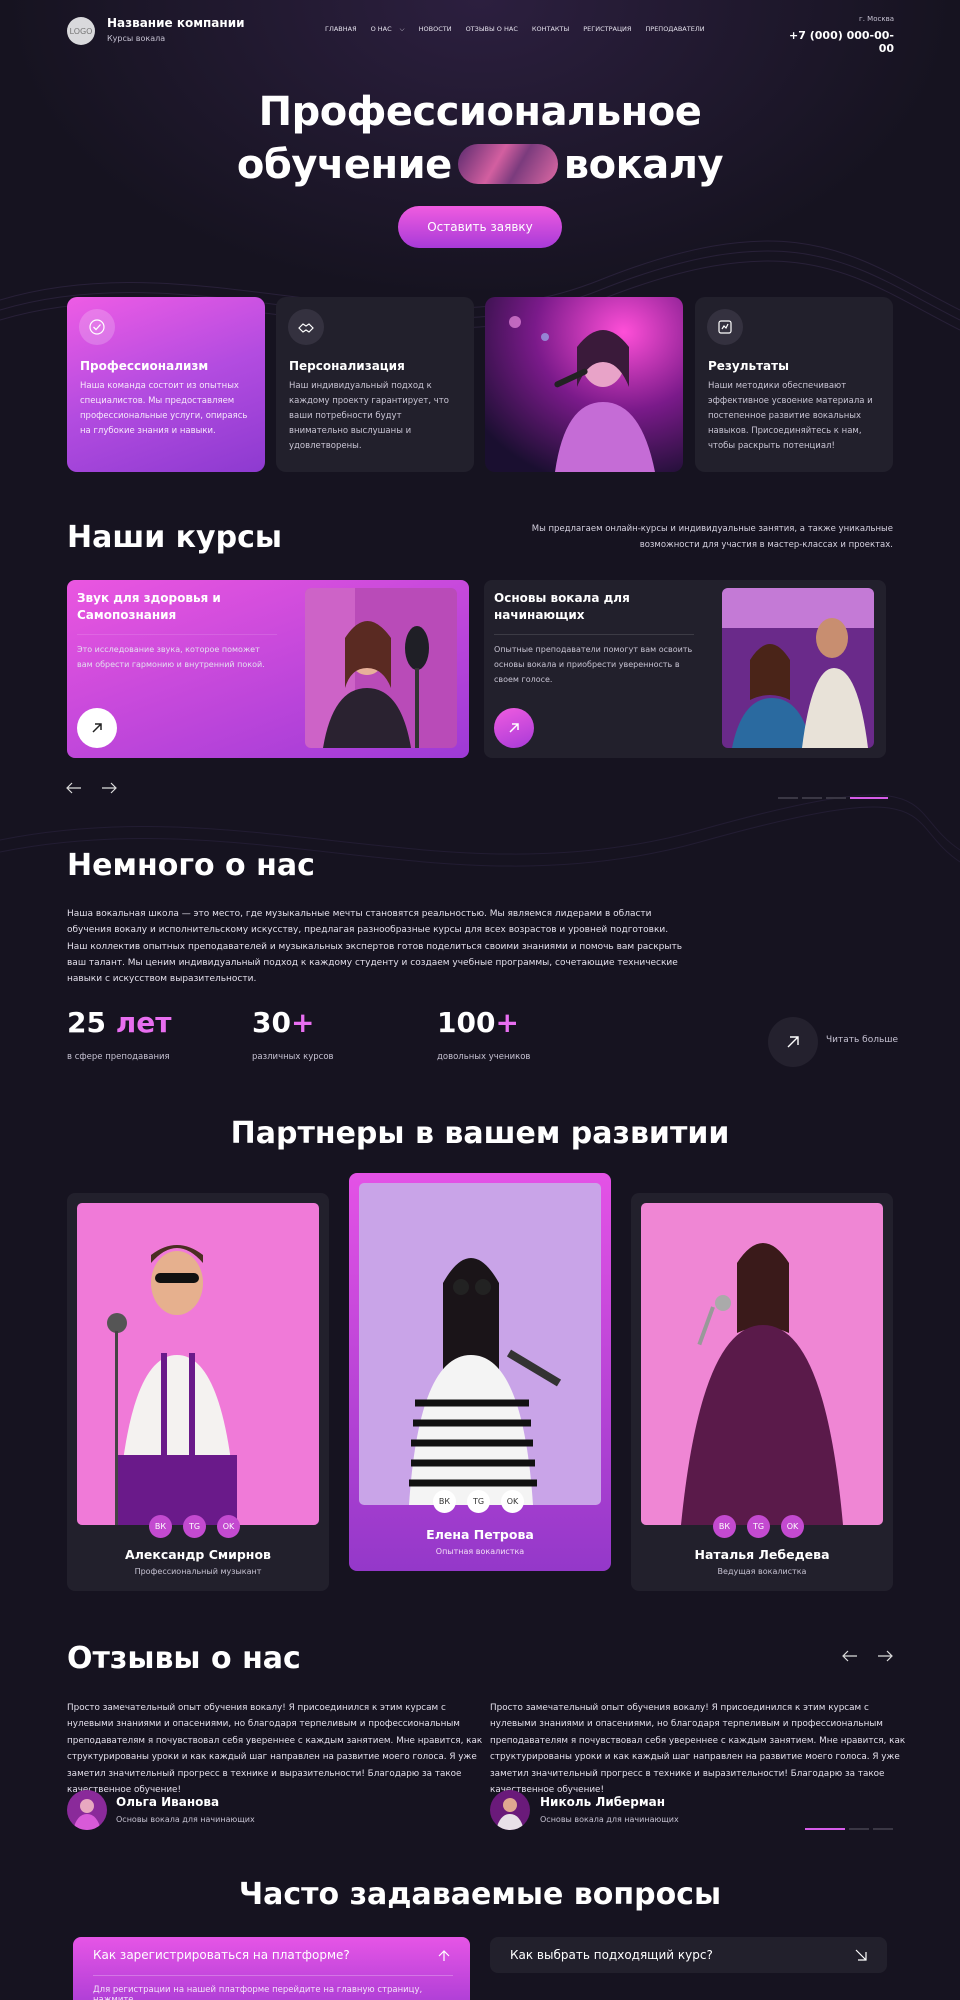  I want to click on stat-years: 25 лет, so click(119, 1022).